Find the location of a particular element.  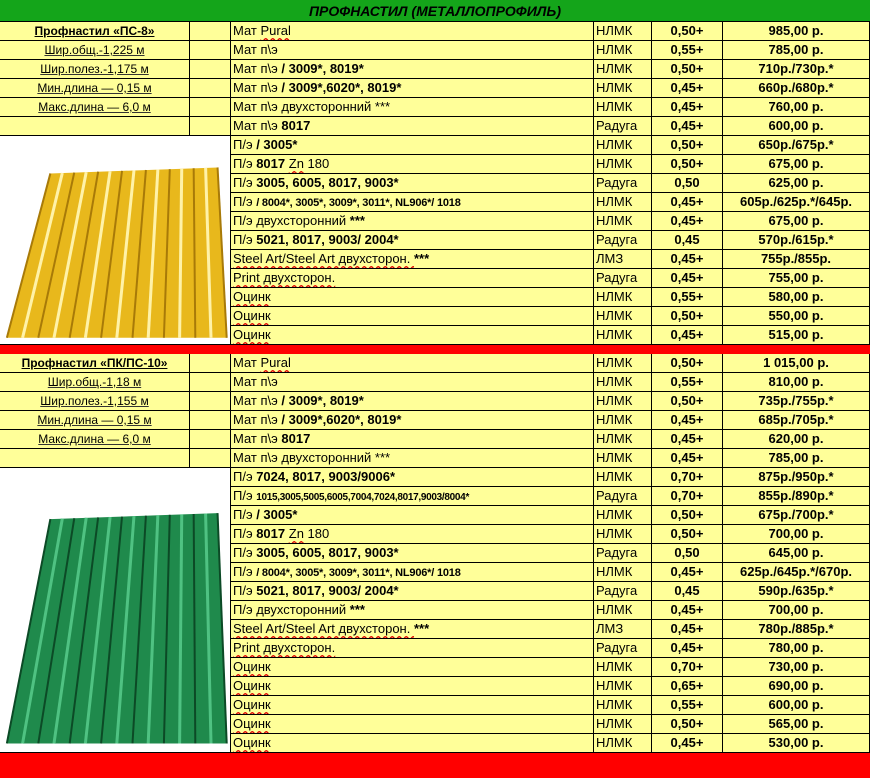

zinc-value: 180 is located at coordinates (316, 533).